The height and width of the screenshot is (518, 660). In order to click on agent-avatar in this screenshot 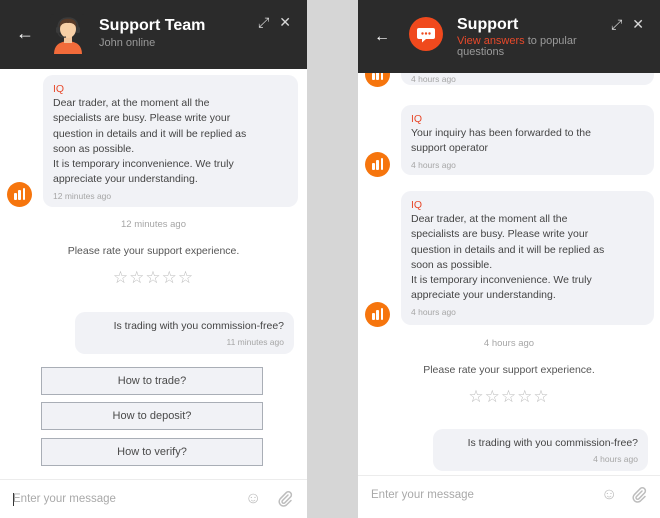, I will do `click(68, 34)`.